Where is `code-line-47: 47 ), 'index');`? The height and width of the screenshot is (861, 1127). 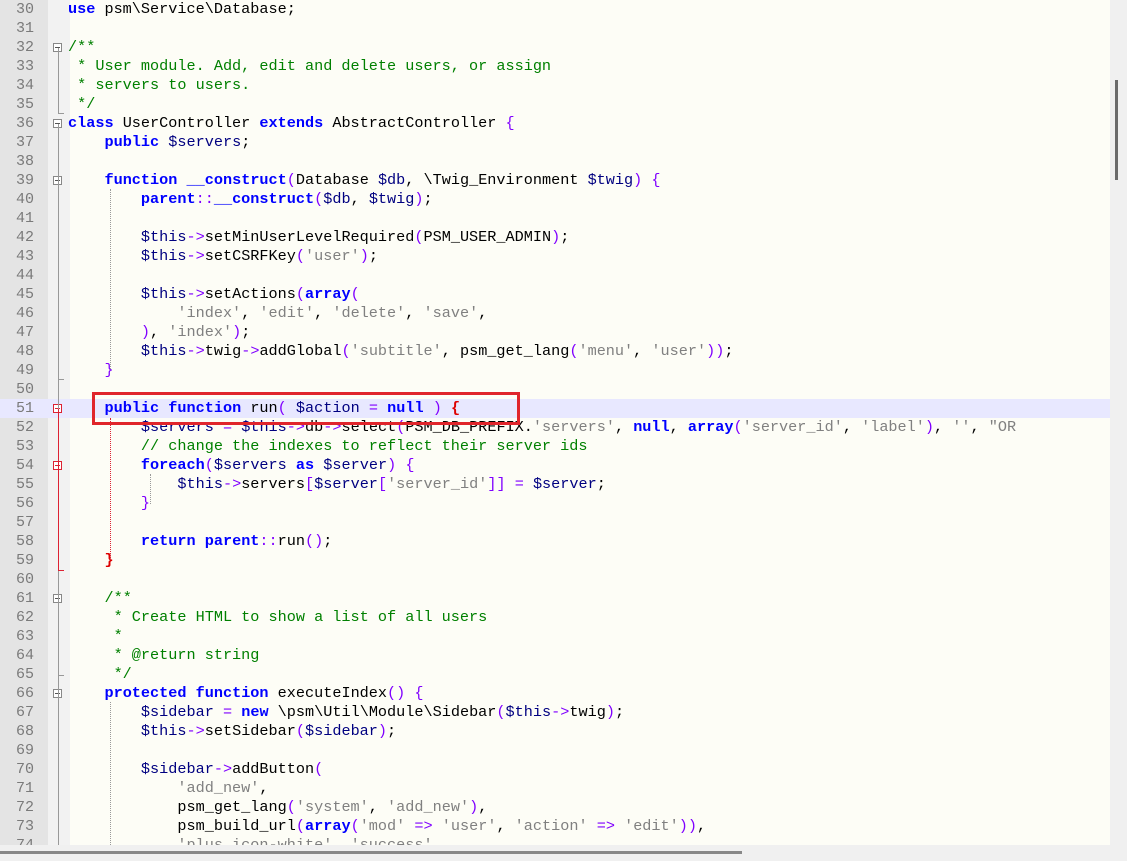
code-line-47: 47 ), 'index'); is located at coordinates (555, 332).